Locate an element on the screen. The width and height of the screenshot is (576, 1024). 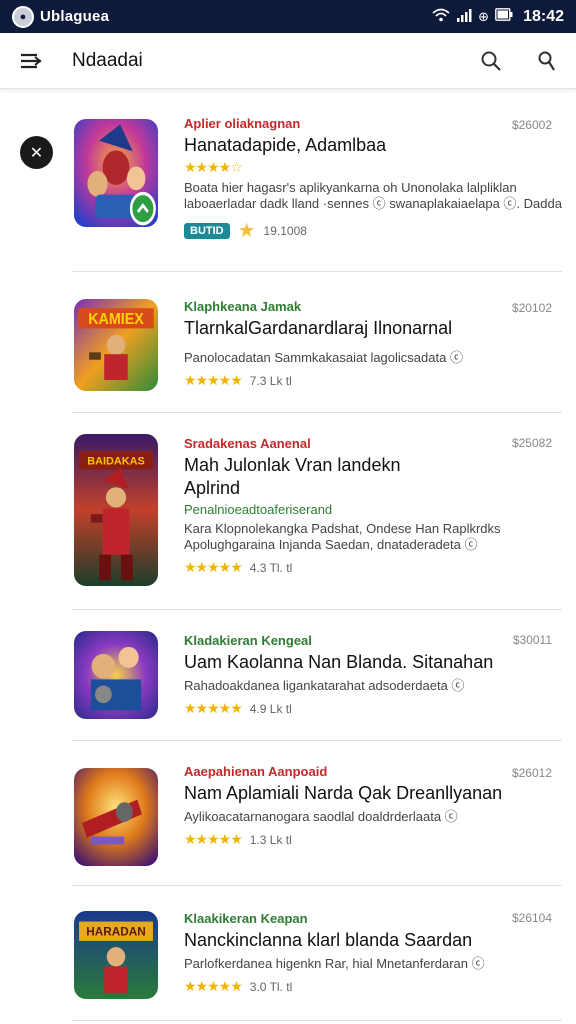
app-icon: BAIDAKAS is located at coordinates (116, 510).